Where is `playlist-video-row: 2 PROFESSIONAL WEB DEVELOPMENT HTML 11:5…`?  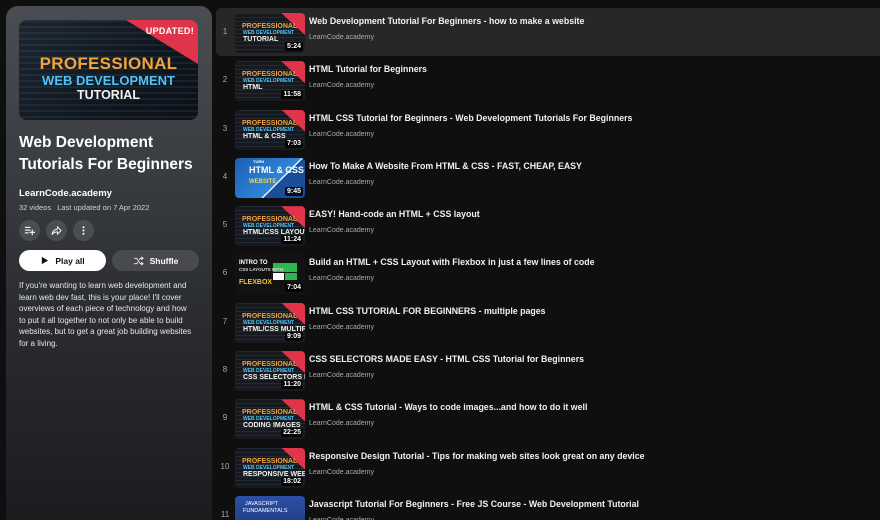 playlist-video-row: 2 PROFESSIONAL WEB DEVELOPMENT HTML 11:5… is located at coordinates (548, 80).